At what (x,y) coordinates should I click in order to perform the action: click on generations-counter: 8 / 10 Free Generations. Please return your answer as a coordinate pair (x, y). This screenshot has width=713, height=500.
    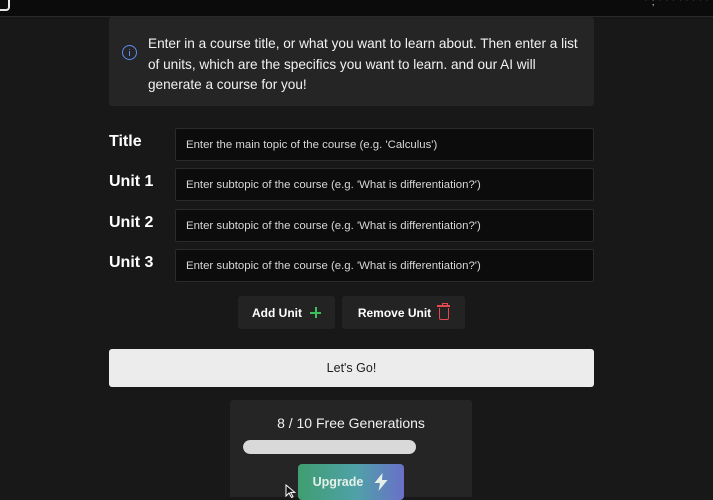
    Looking at the image, I should click on (351, 423).